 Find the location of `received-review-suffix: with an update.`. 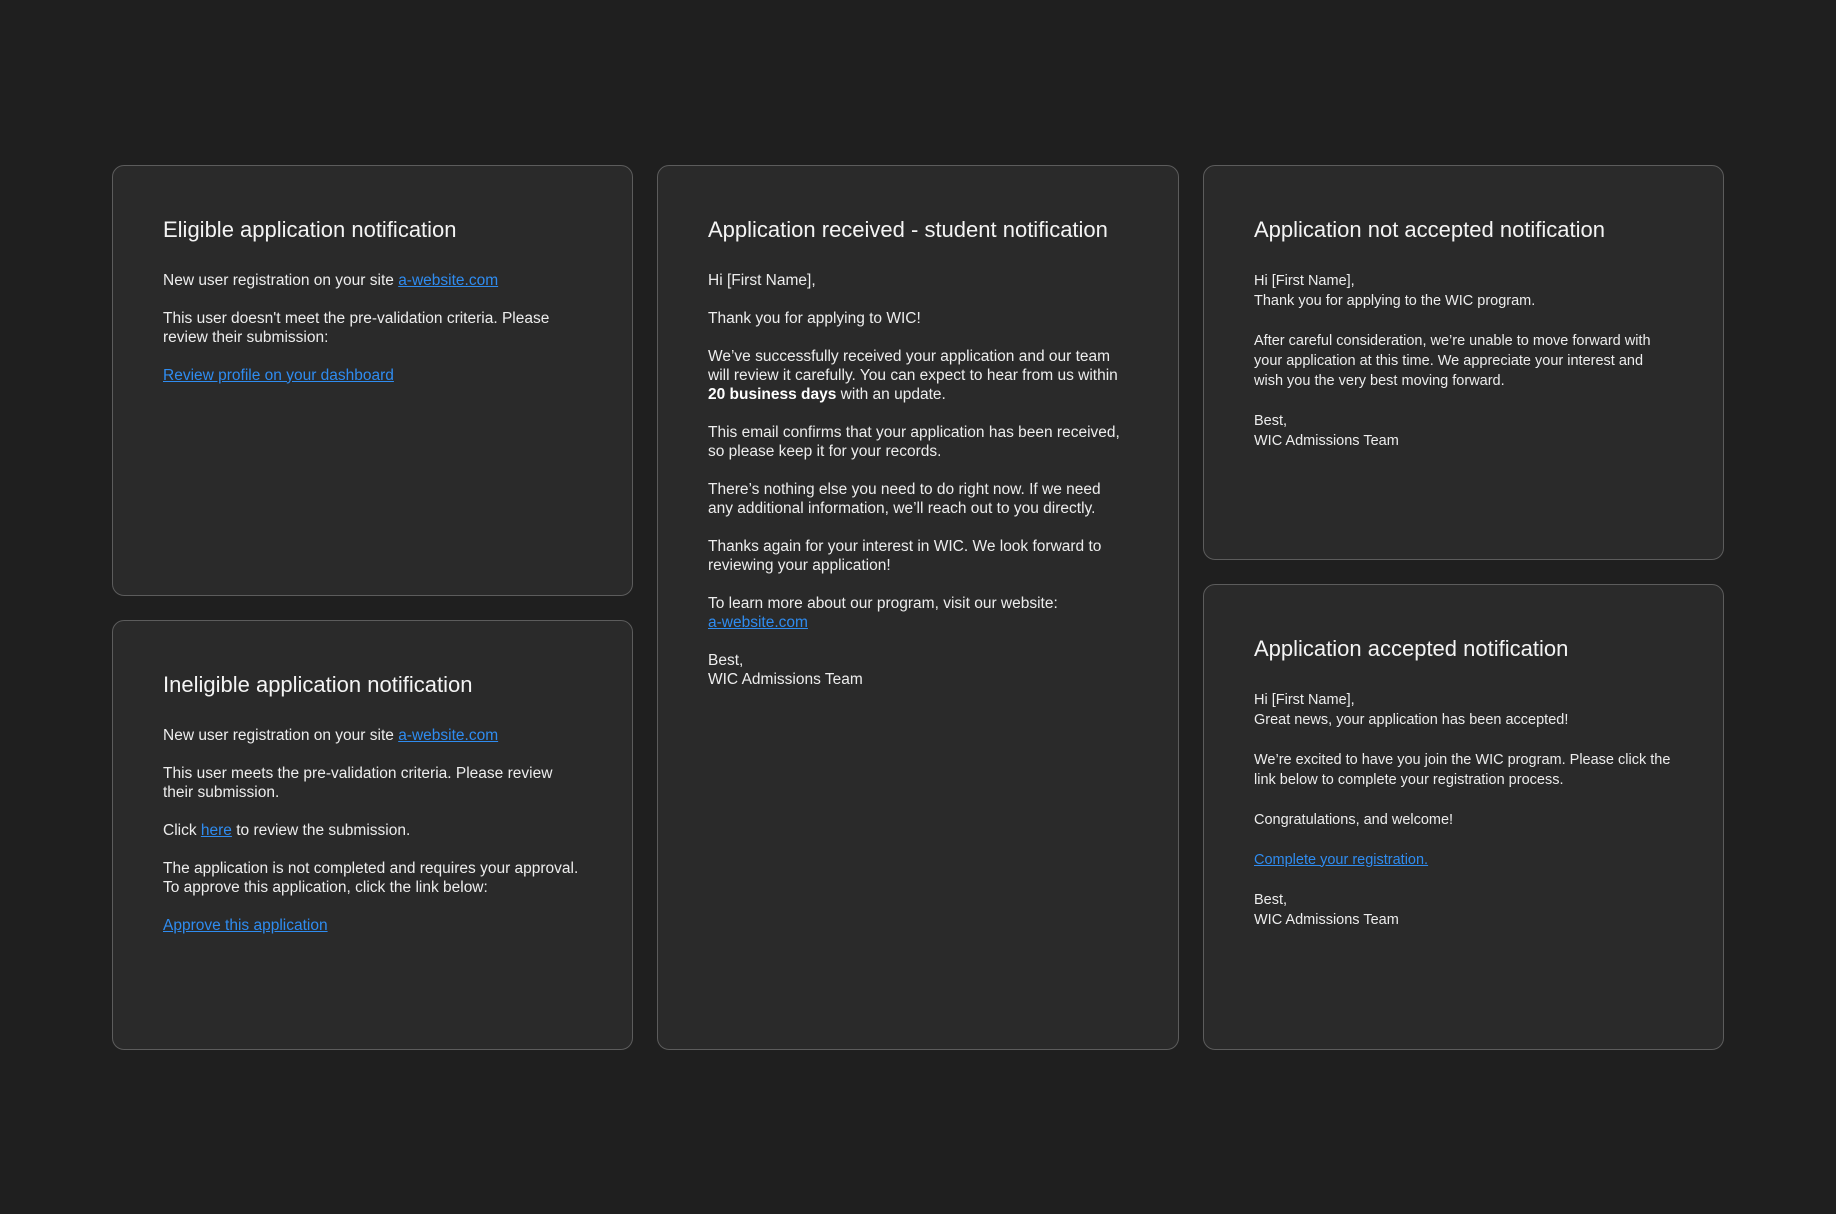

received-review-suffix: with an update. is located at coordinates (891, 394).